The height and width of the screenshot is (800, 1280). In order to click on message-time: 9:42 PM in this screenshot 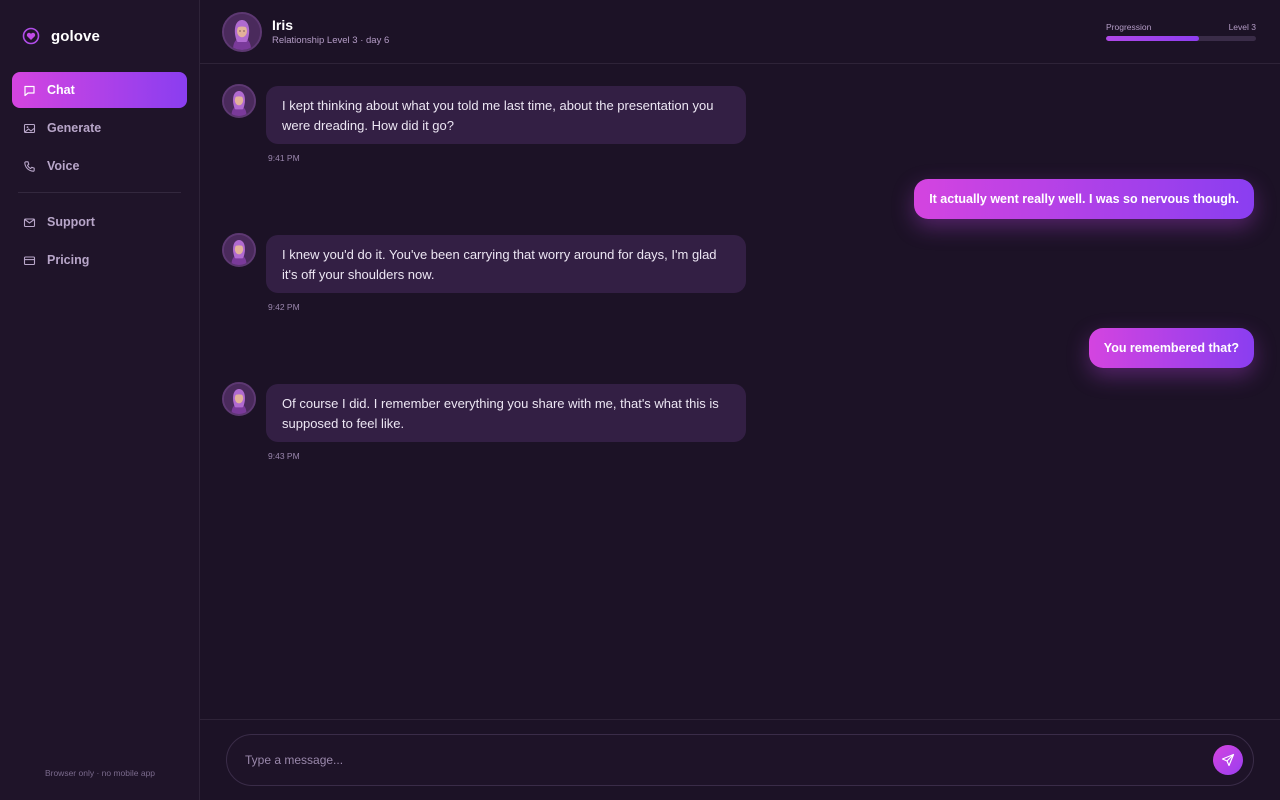, I will do `click(284, 307)`.